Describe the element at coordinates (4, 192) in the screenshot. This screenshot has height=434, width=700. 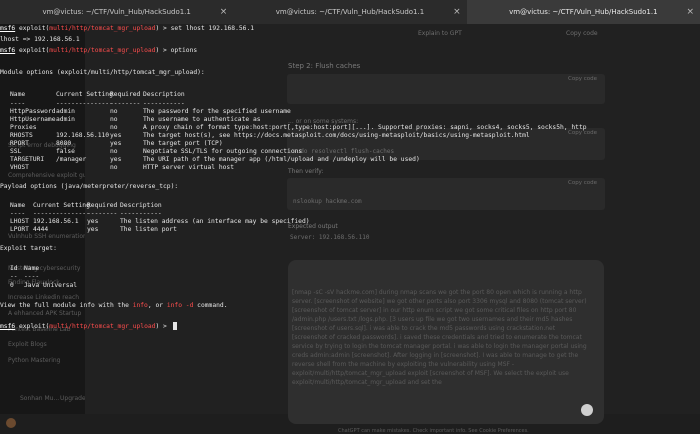
I see `table-row` at that location.